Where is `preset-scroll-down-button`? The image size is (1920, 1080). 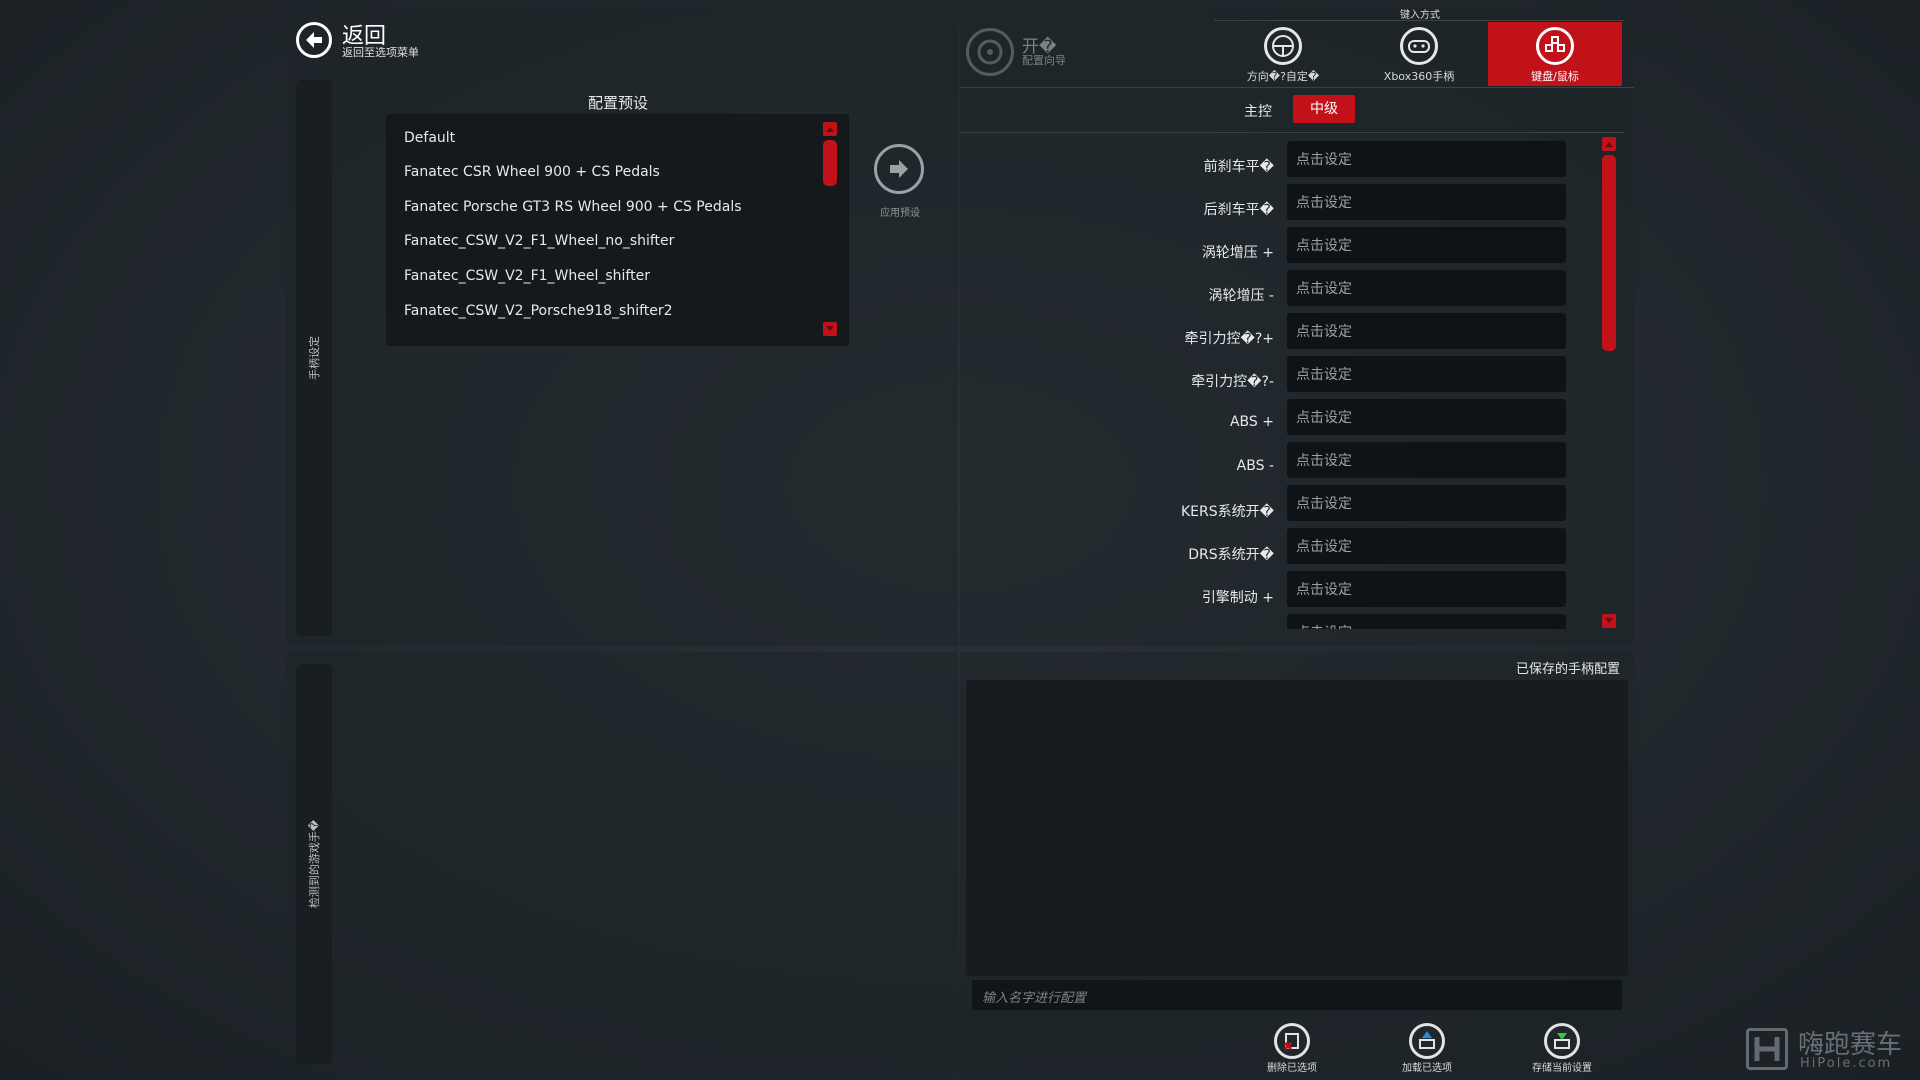
preset-scroll-down-button is located at coordinates (830, 329).